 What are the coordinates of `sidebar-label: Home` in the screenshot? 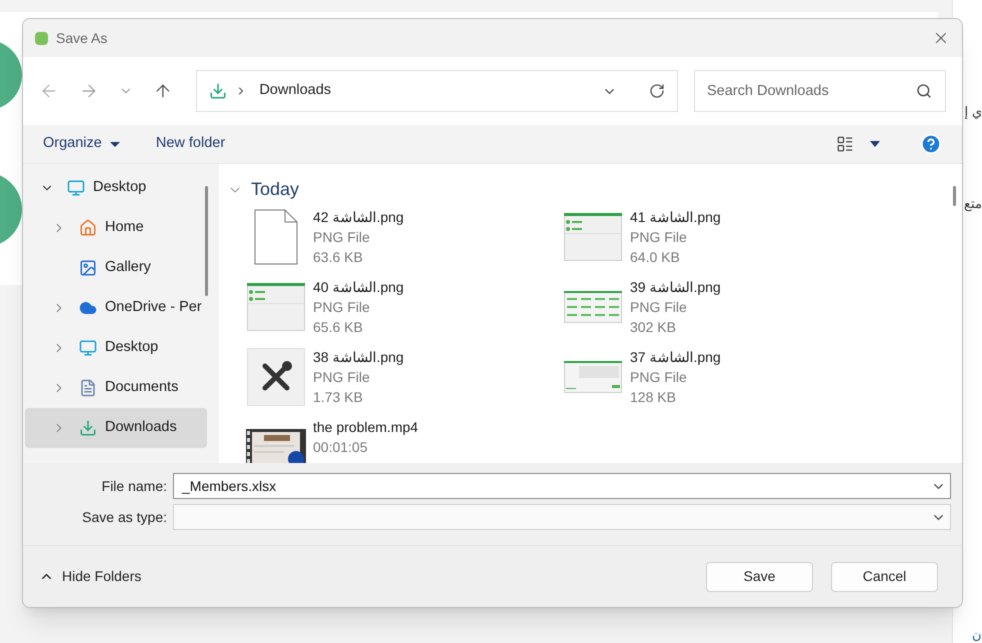 It's located at (124, 228).